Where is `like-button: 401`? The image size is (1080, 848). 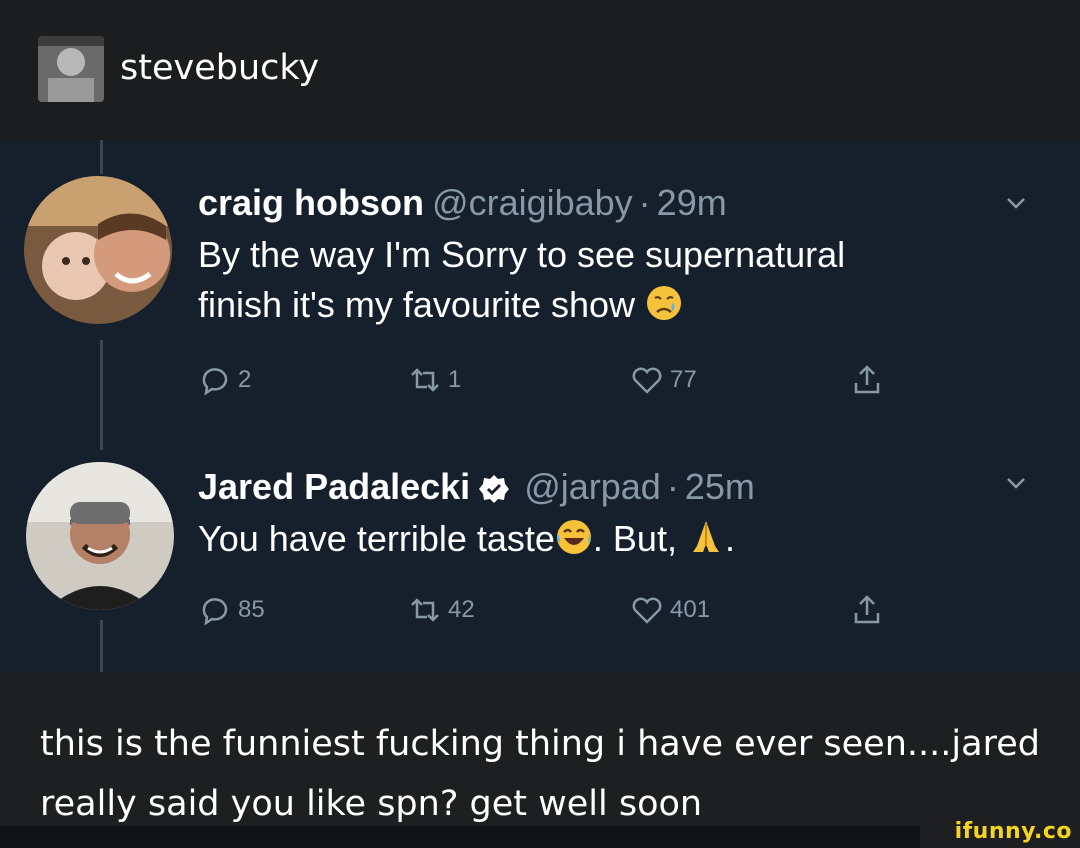
like-button: 401 is located at coordinates (670, 610).